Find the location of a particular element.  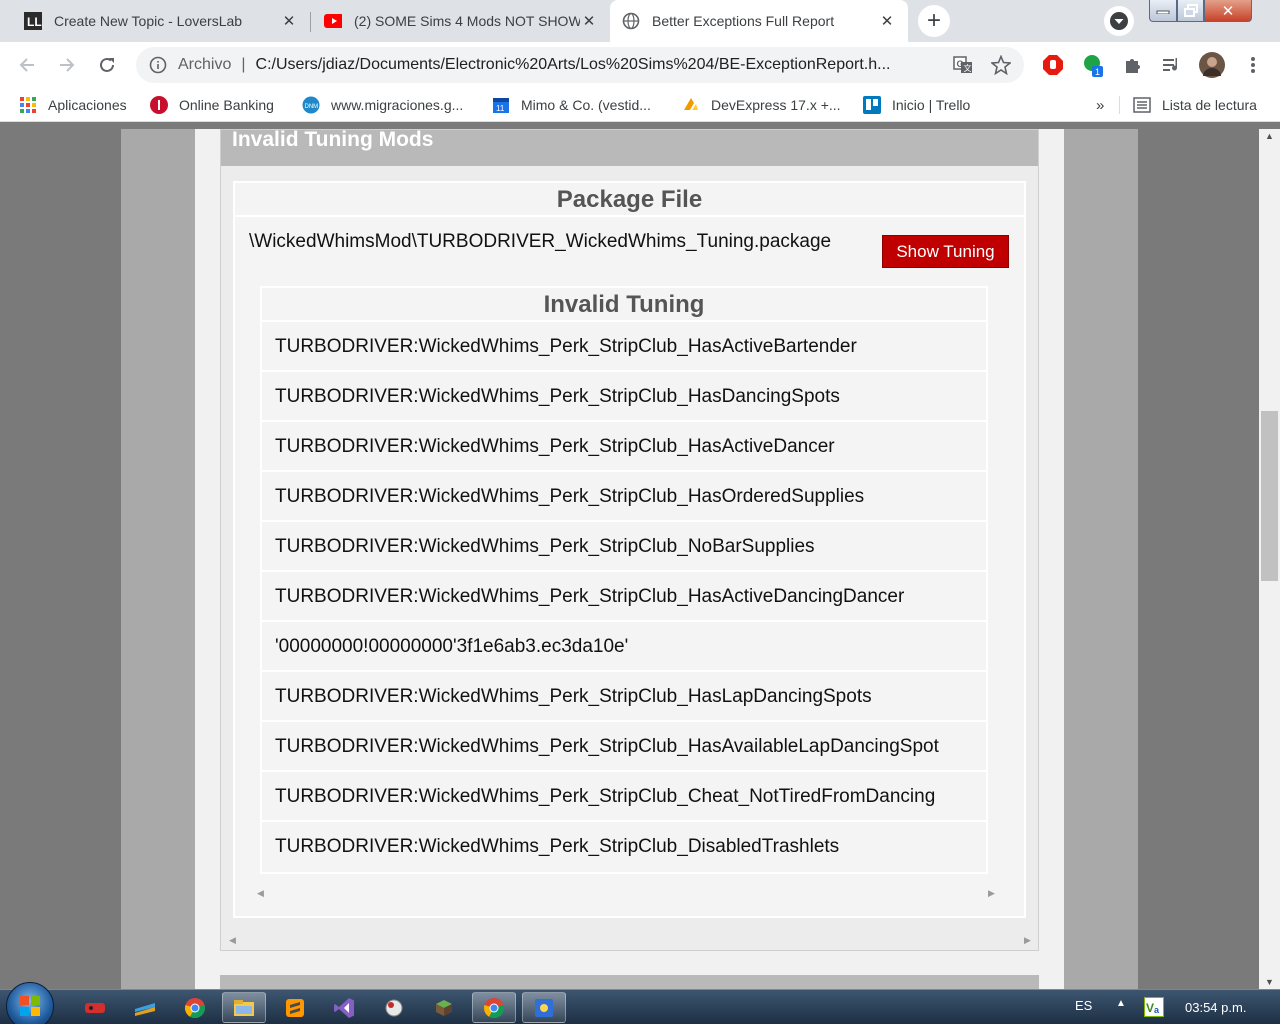

scheme-label: Archivo is located at coordinates (205, 64).